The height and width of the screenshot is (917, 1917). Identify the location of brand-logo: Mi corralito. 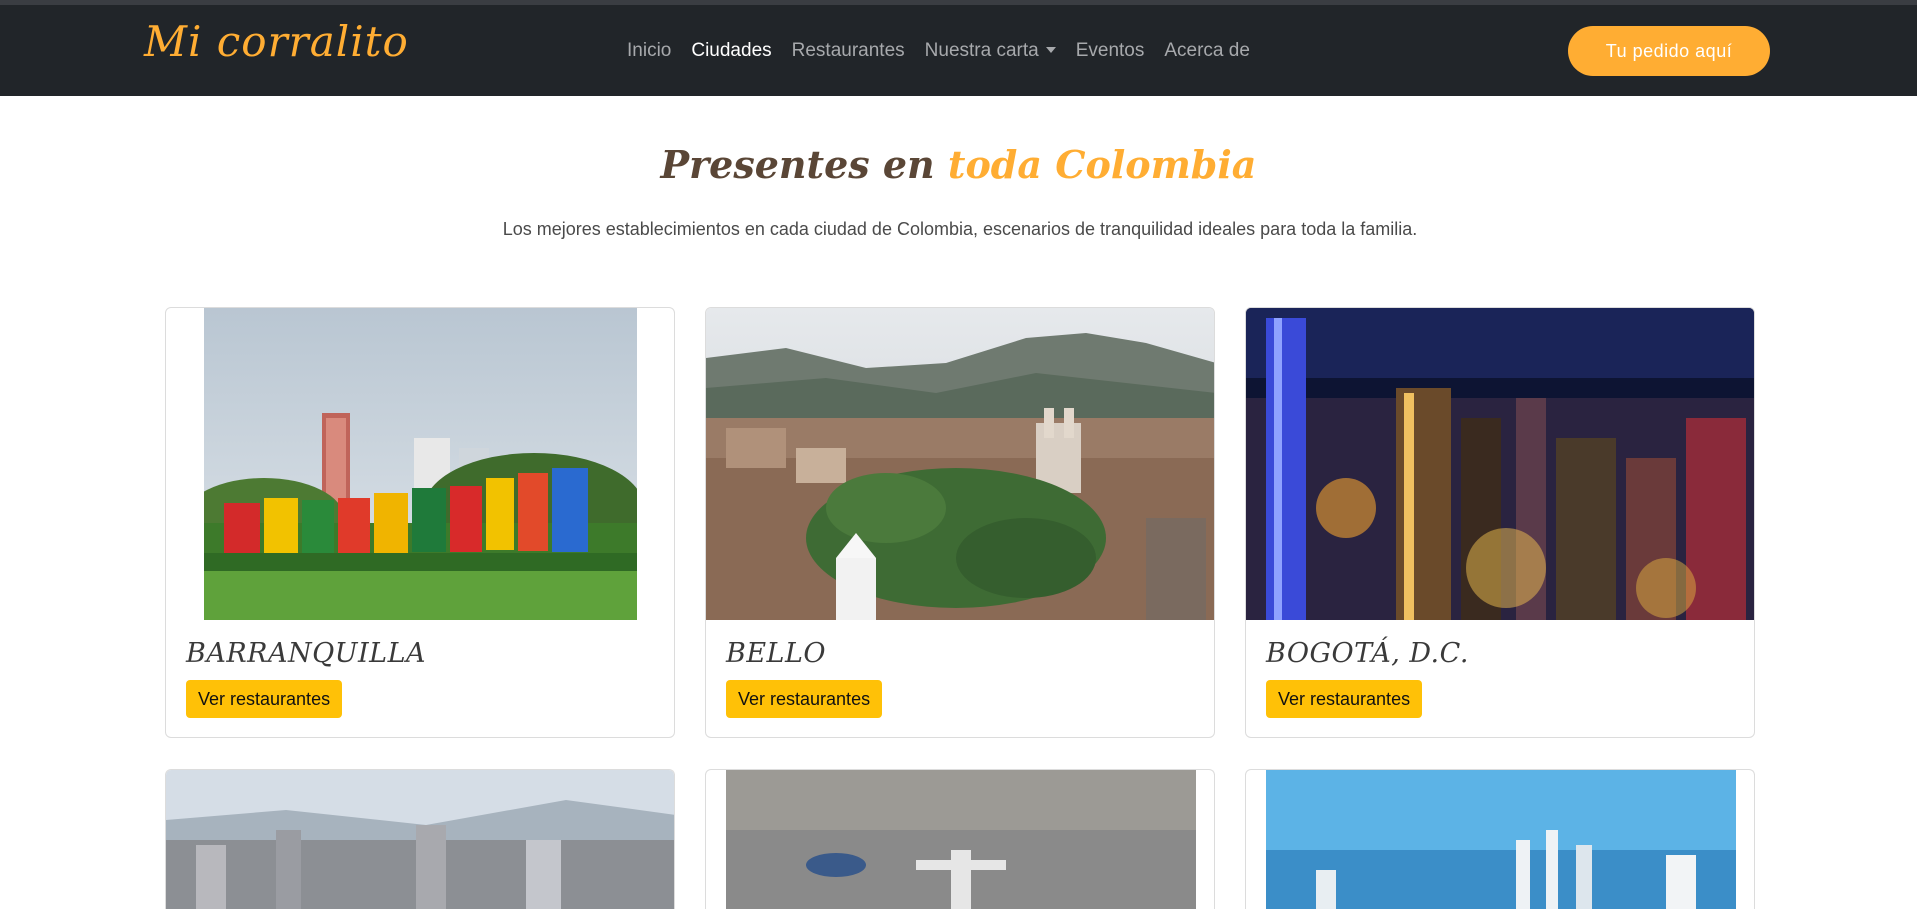
(276, 41).